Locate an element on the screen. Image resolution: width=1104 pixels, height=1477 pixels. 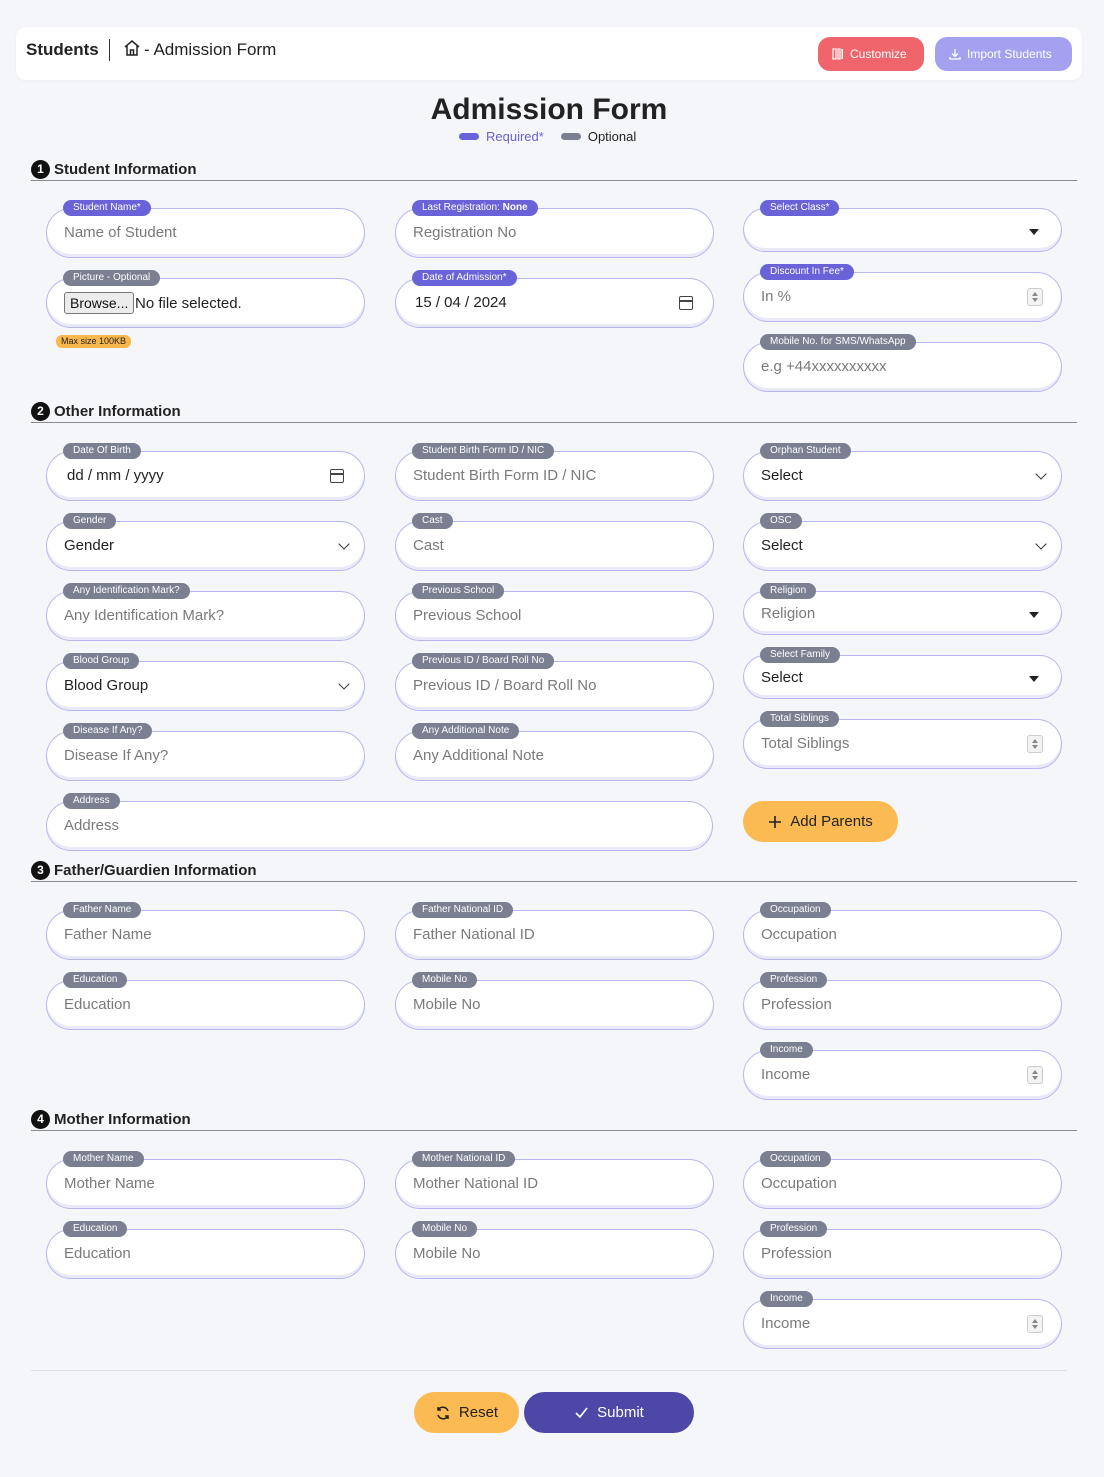
customize-button: Customize is located at coordinates (871, 54).